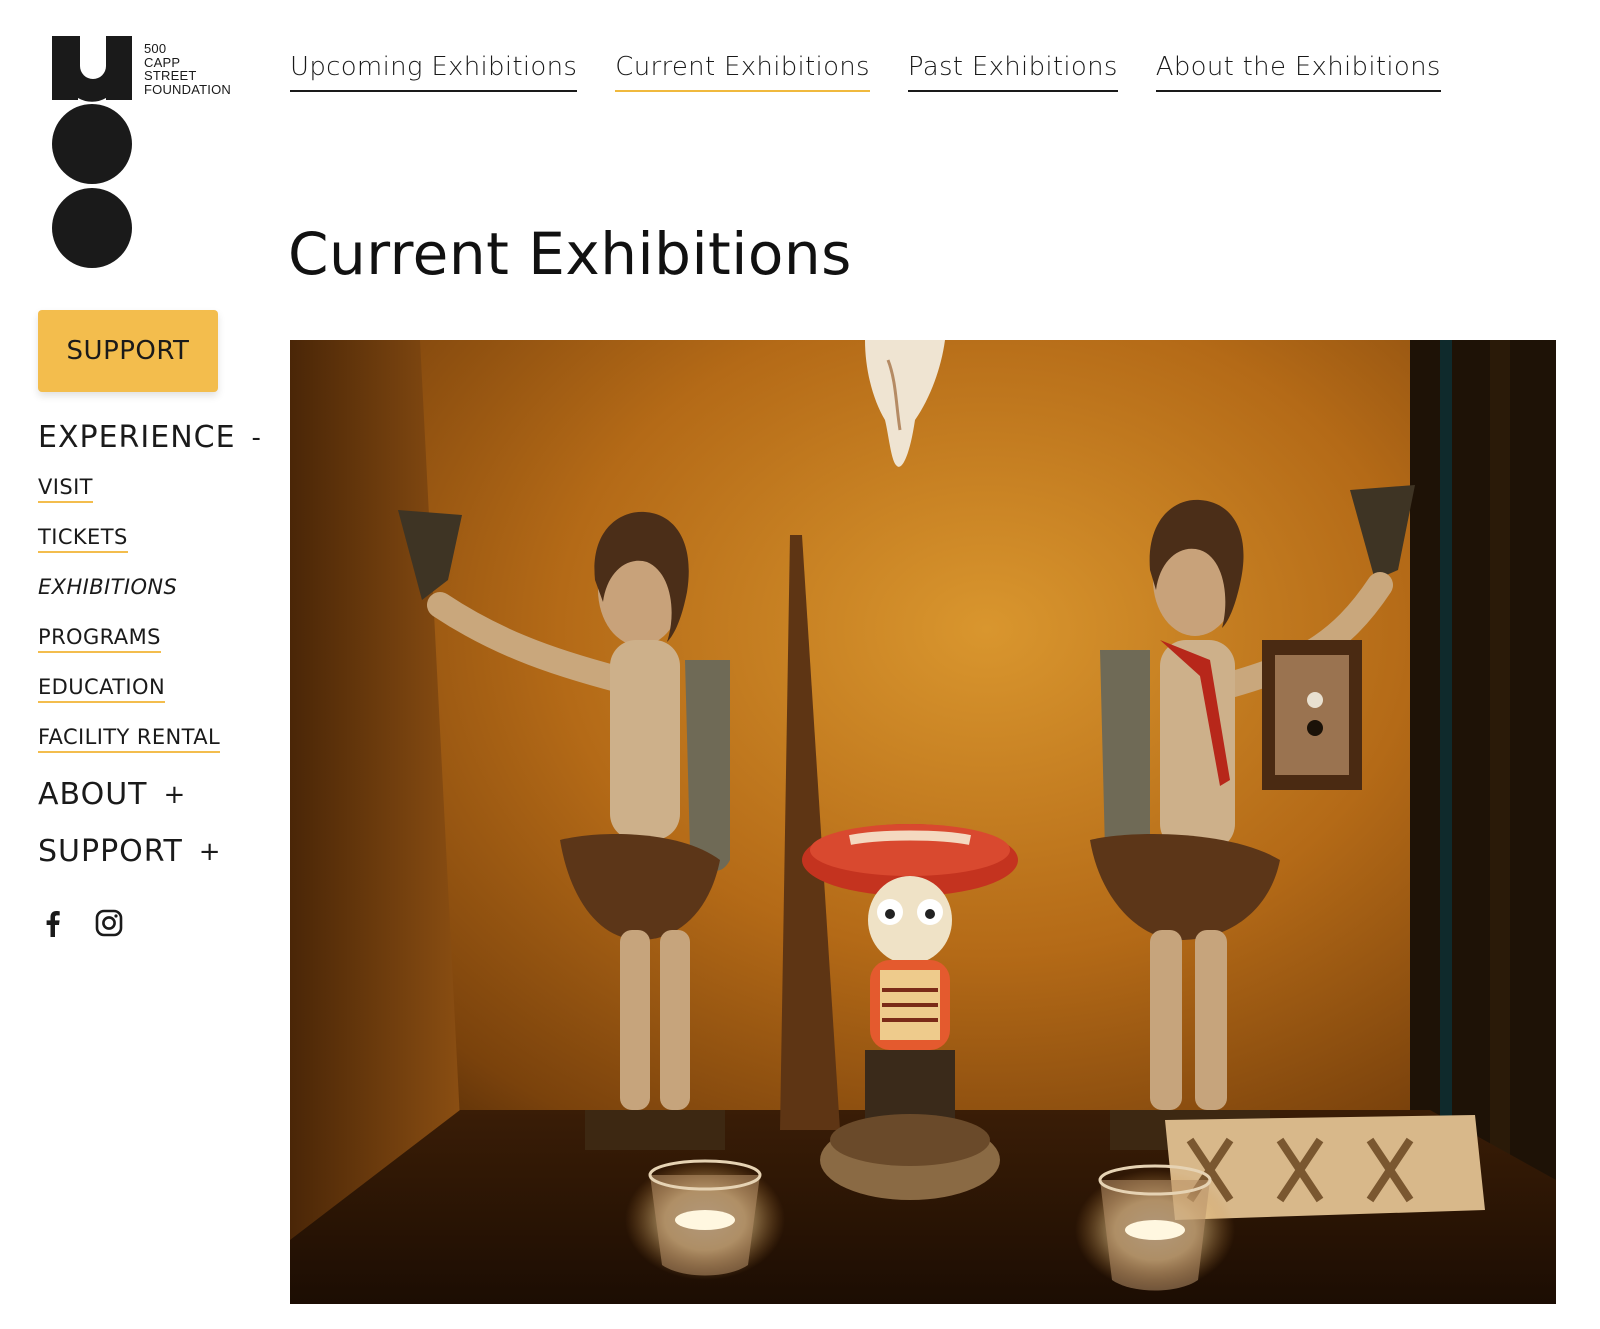 The image size is (1600, 1329). Describe the element at coordinates (83, 539) in the screenshot. I see `sidebar-item-tickets: TICKETS` at that location.